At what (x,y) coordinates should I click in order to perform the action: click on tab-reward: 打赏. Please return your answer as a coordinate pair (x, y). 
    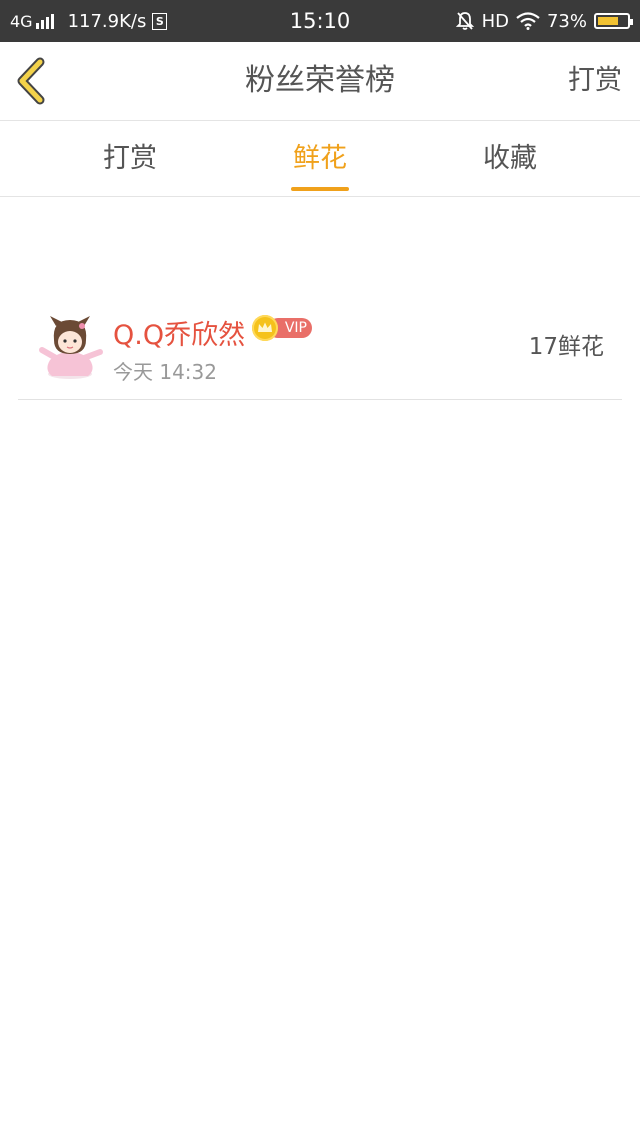
    Looking at the image, I should click on (130, 158).